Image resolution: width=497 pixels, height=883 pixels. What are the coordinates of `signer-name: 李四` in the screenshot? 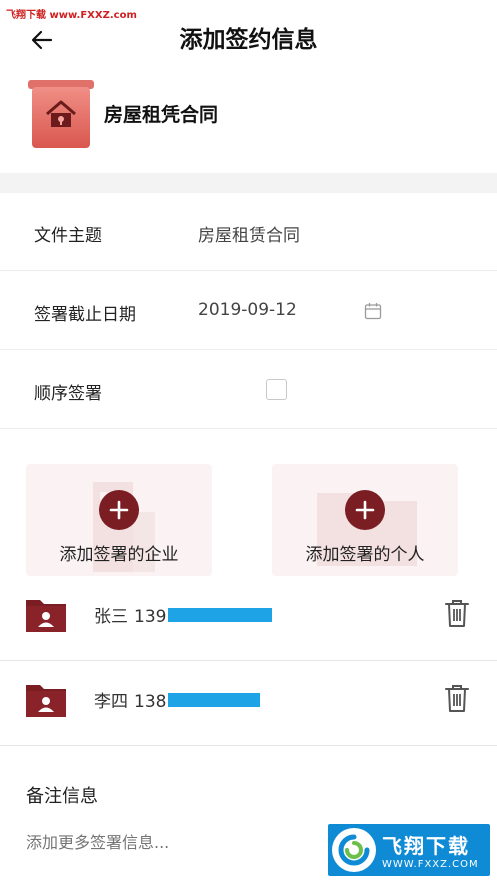 It's located at (111, 702).